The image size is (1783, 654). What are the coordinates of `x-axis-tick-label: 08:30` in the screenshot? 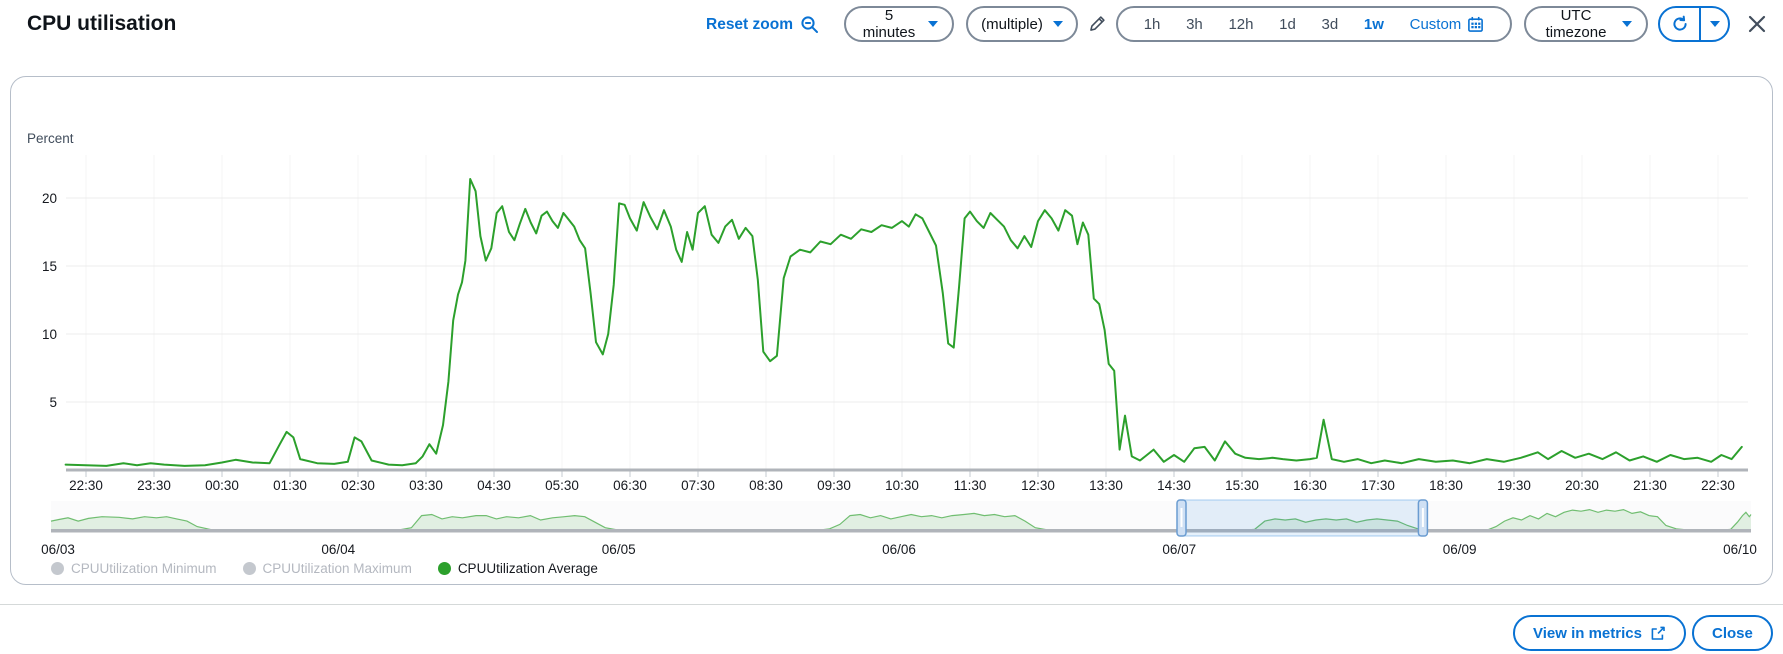 It's located at (766, 485).